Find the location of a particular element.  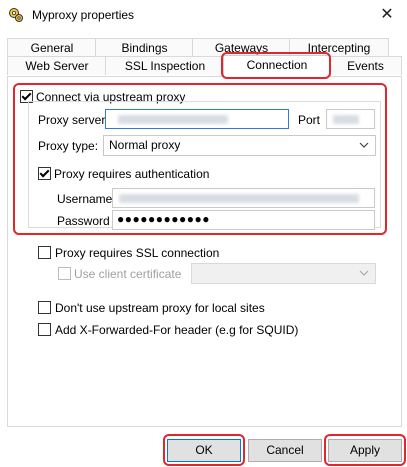

no-local-proxy-label: Don't use upstream proxy for local sites is located at coordinates (160, 308).